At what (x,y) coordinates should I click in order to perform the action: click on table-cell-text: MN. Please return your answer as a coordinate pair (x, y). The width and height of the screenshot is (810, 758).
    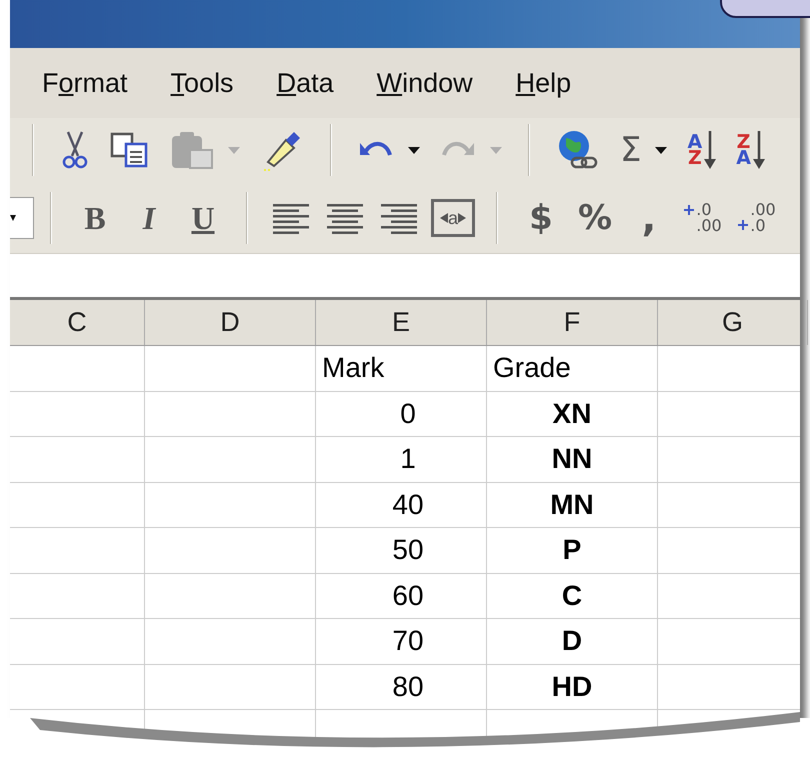
    Looking at the image, I should click on (572, 505).